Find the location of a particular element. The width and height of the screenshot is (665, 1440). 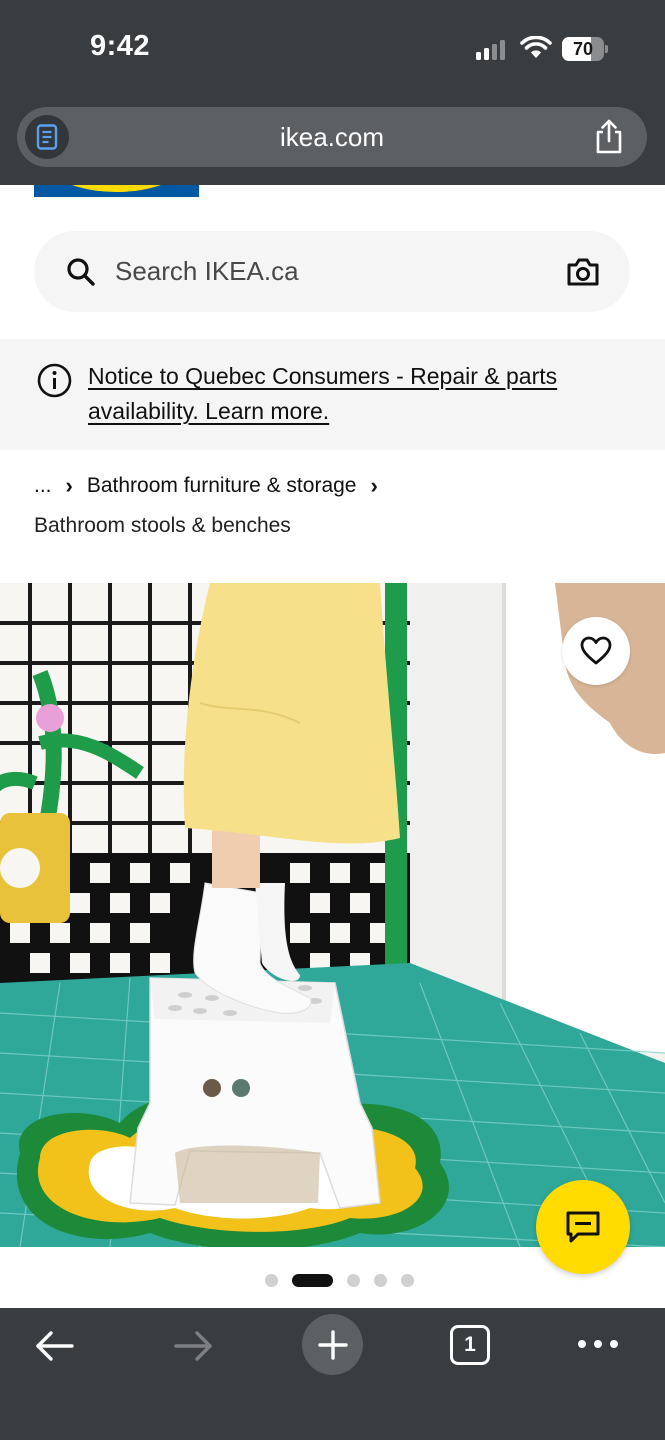

chat-icon is located at coordinates (583, 1227).